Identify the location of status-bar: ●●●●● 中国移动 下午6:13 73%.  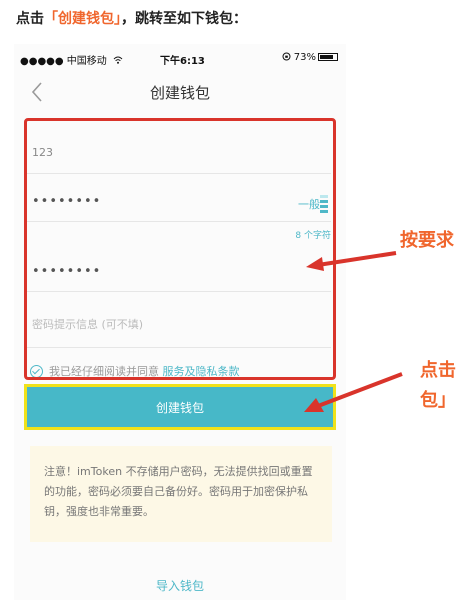
(180, 60).